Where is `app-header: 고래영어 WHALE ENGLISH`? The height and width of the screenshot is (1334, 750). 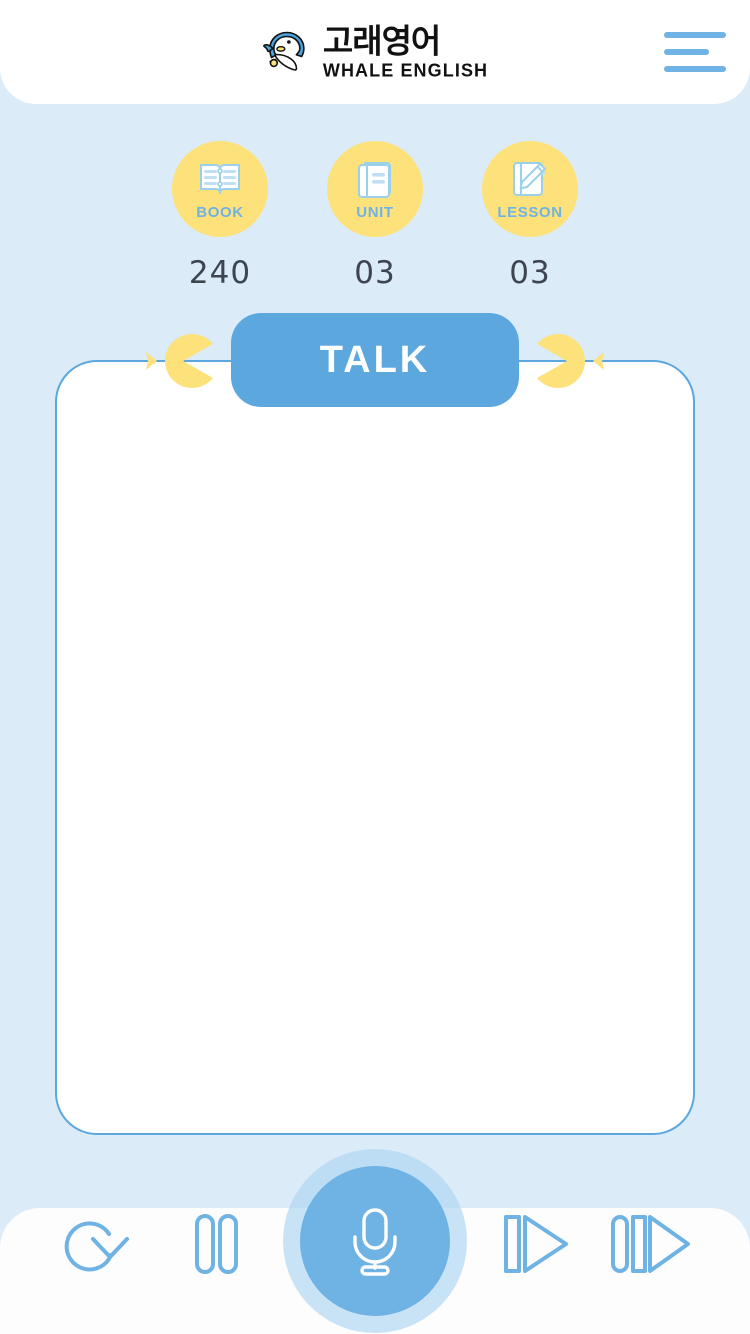 app-header: 고래영어 WHALE ENGLISH is located at coordinates (375, 52).